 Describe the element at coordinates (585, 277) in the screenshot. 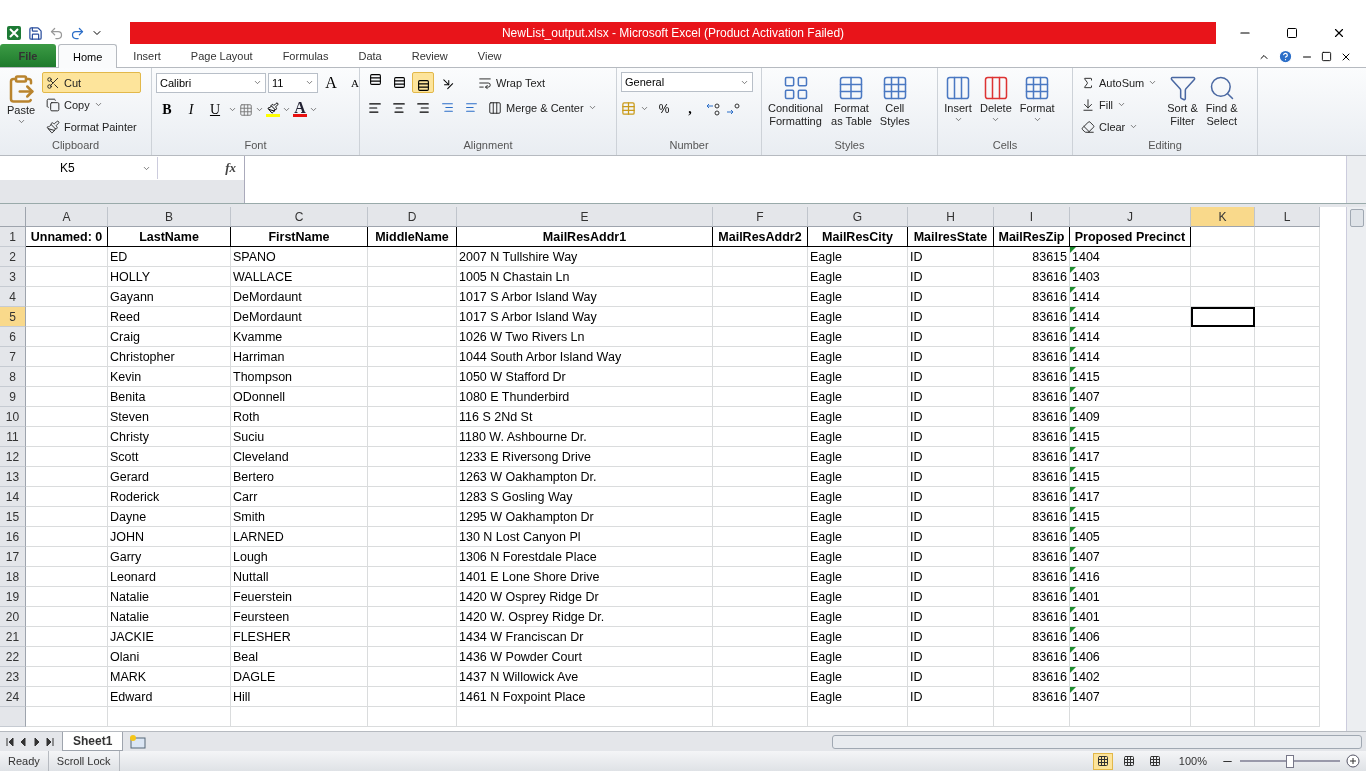

I see `table-cell: 1005 N Chastain Ln` at that location.